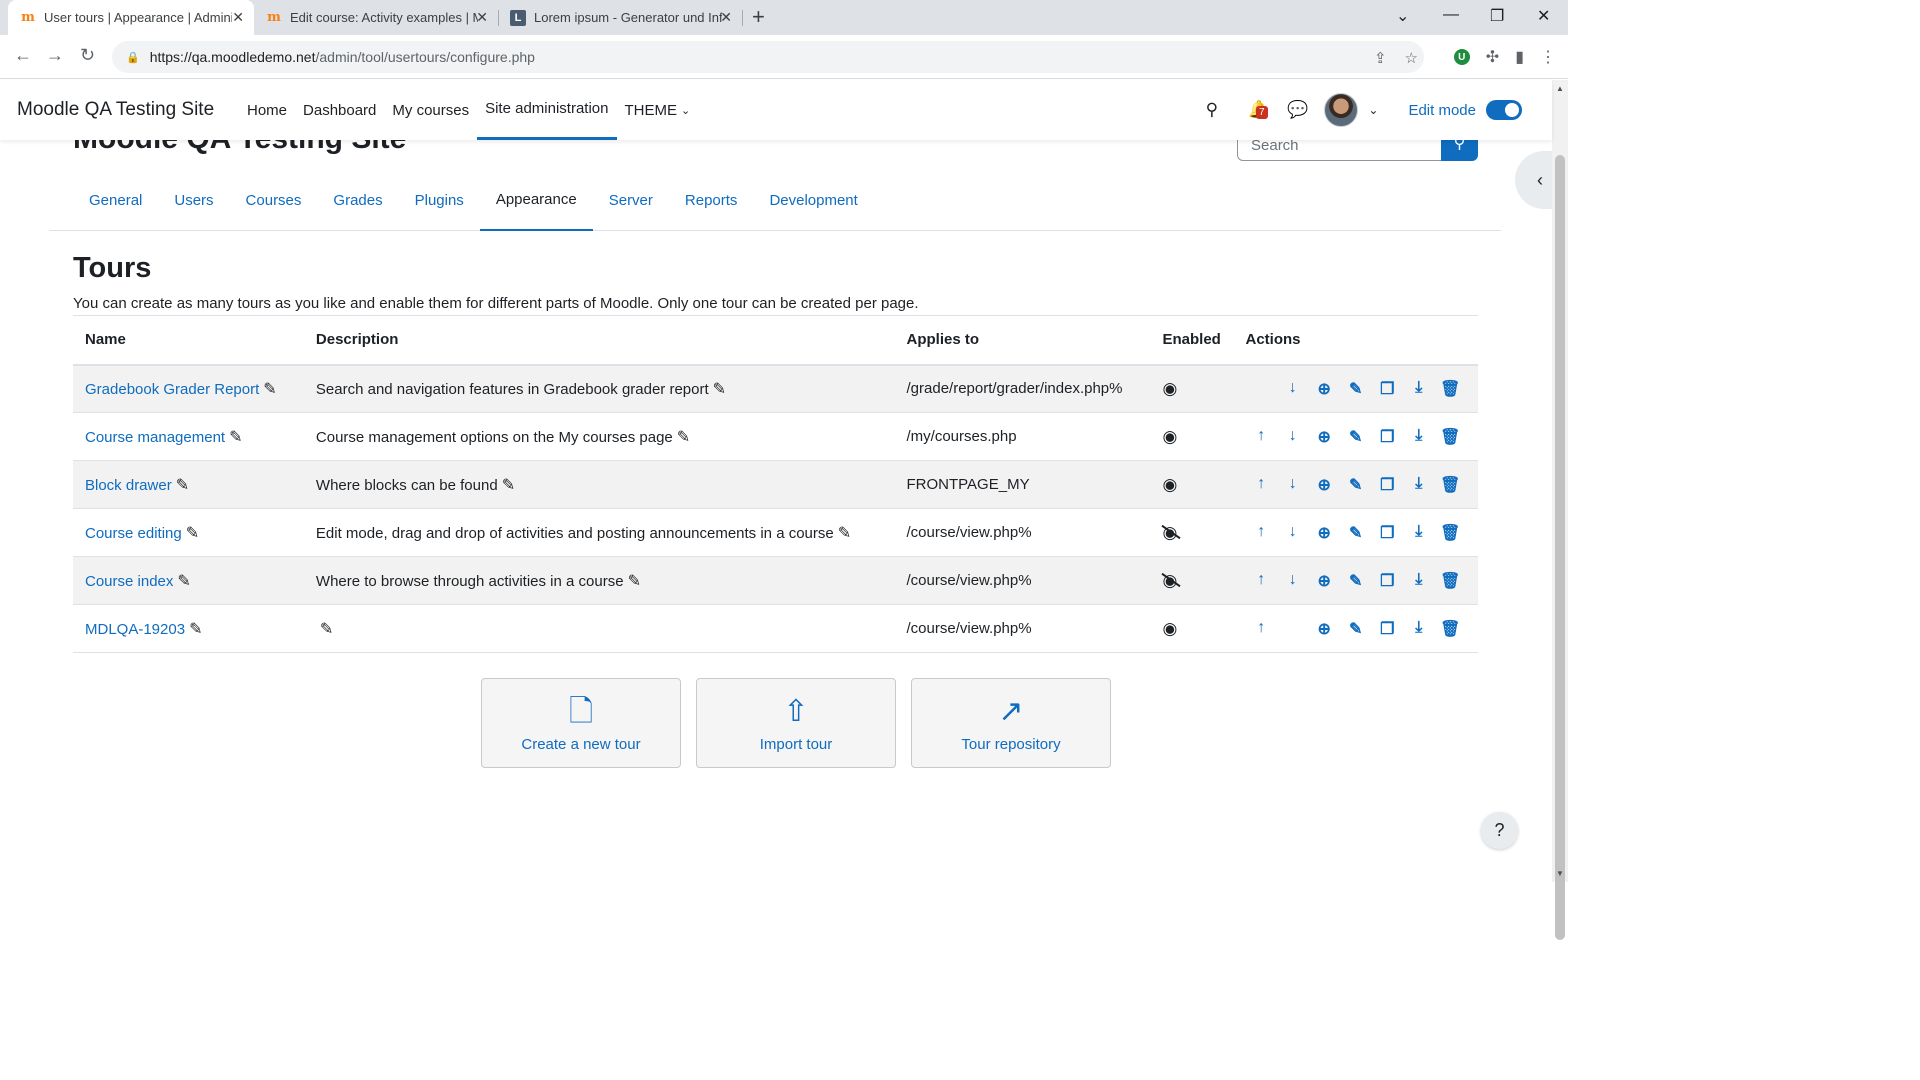 The image size is (1920, 1080). I want to click on tour-repository-button: ↗ Tour repository, so click(1011, 723).